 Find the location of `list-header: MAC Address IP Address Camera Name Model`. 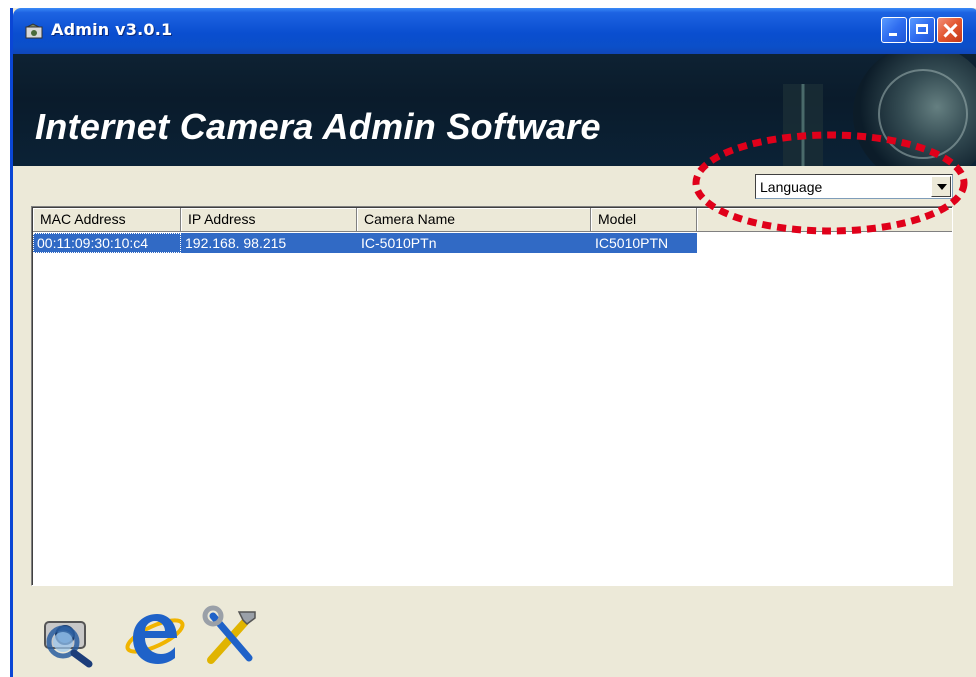

list-header: MAC Address IP Address Camera Name Model is located at coordinates (492, 220).